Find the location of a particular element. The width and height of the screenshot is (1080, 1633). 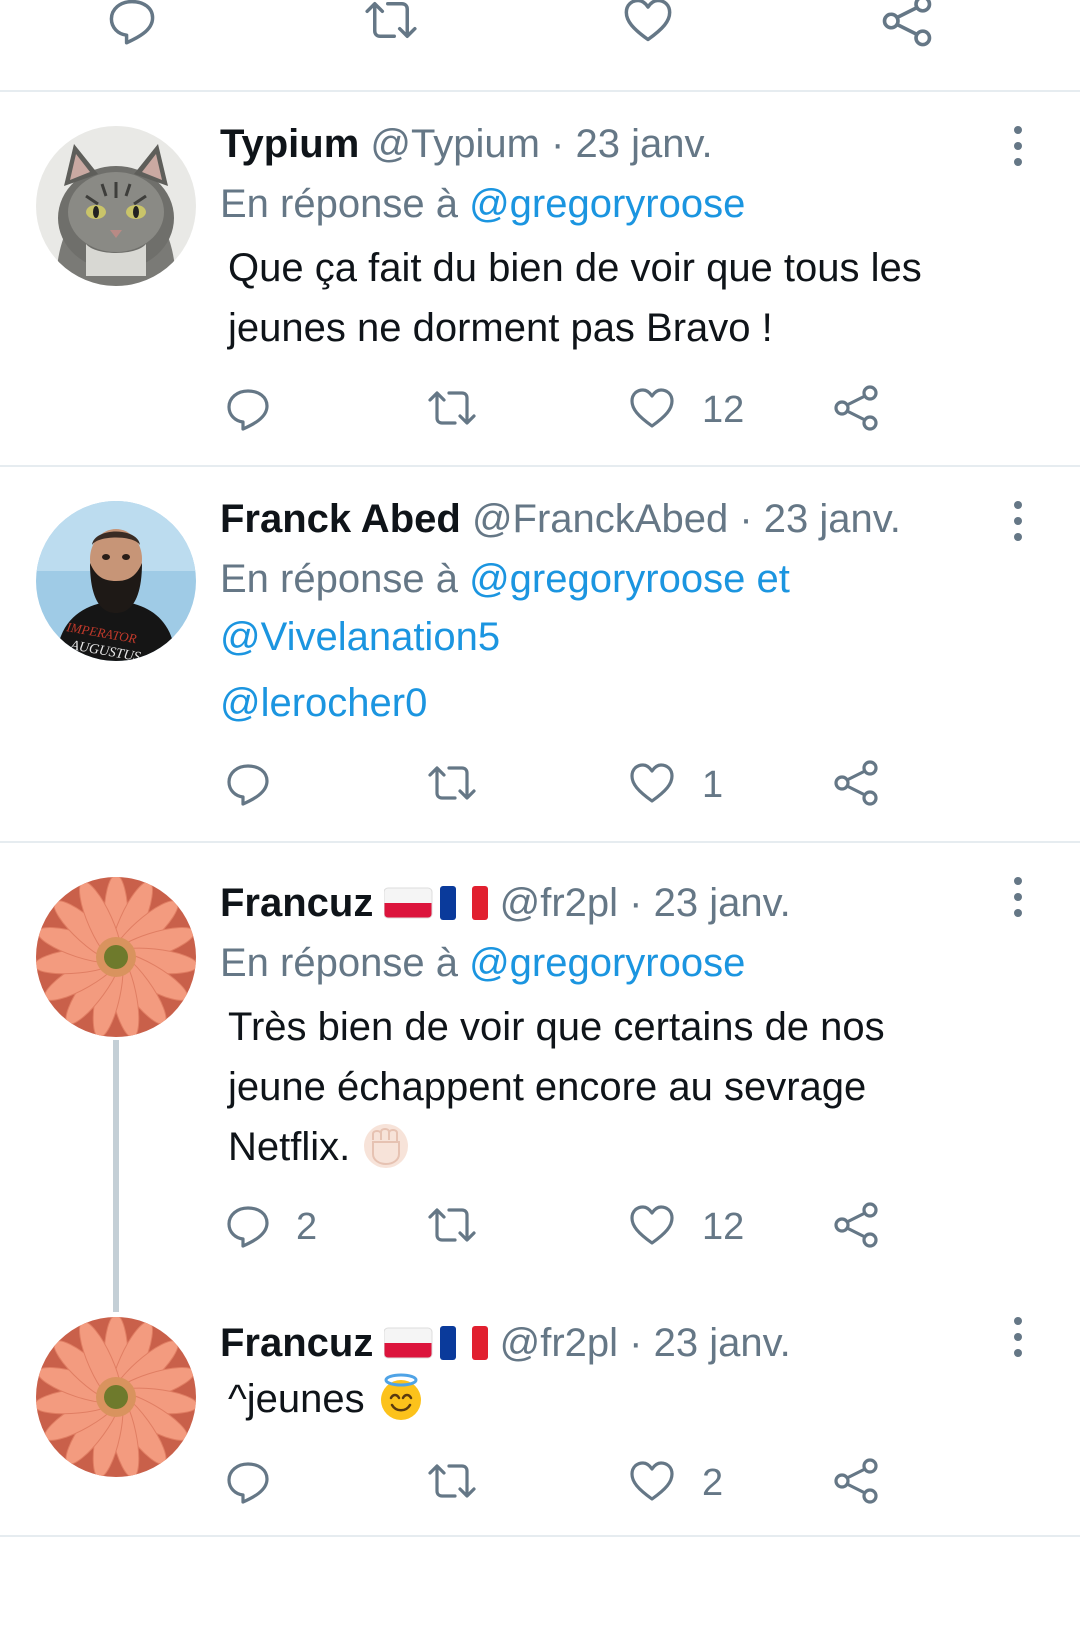

tweet-text: ^jeunes is located at coordinates (628, 1399).